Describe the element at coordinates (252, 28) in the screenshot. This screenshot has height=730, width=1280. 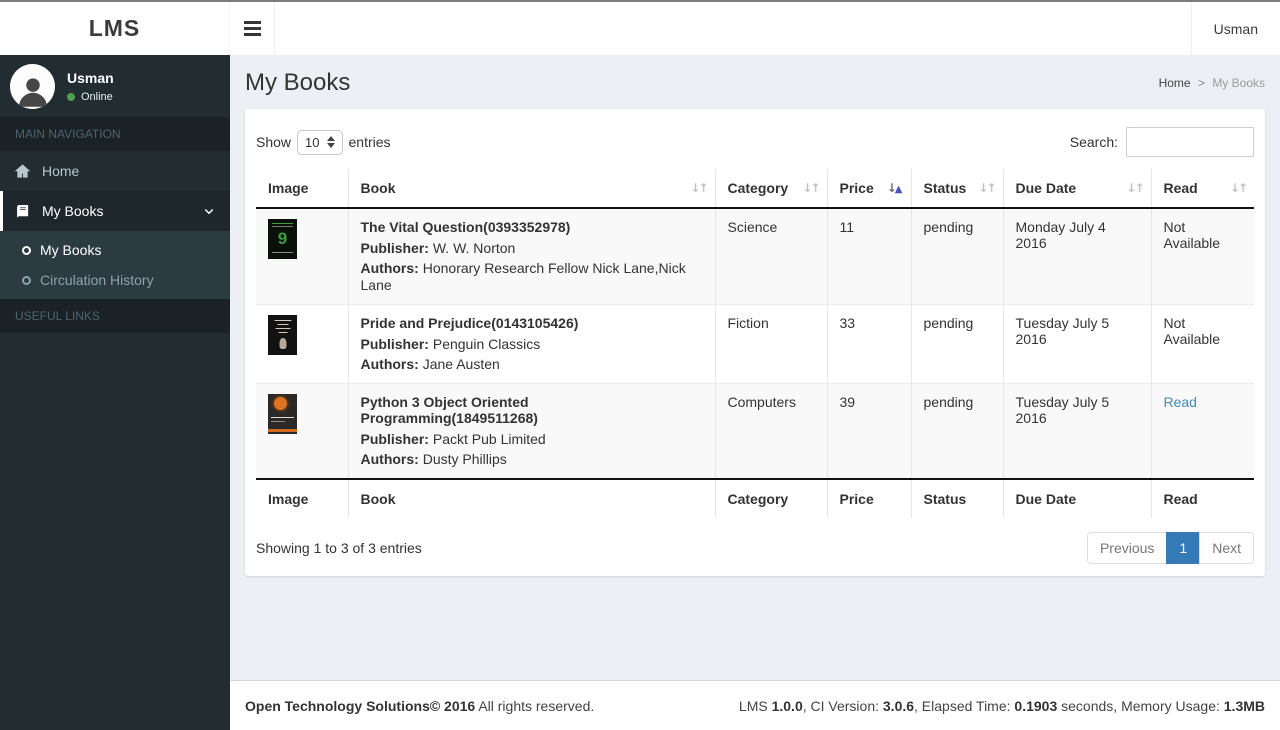
I see `sidebar-toggle-button` at that location.